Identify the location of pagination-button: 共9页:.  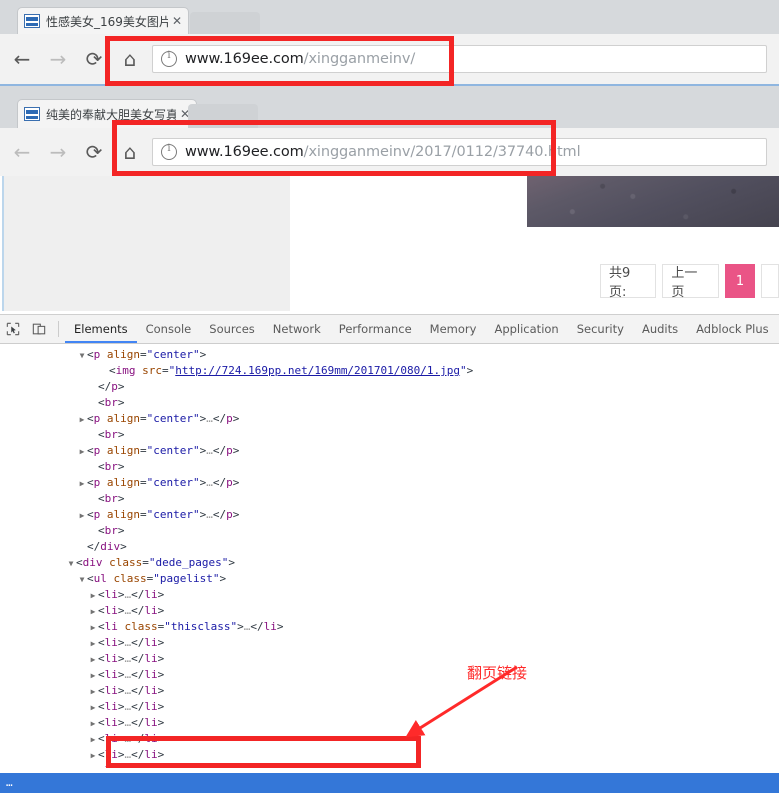
(628, 282).